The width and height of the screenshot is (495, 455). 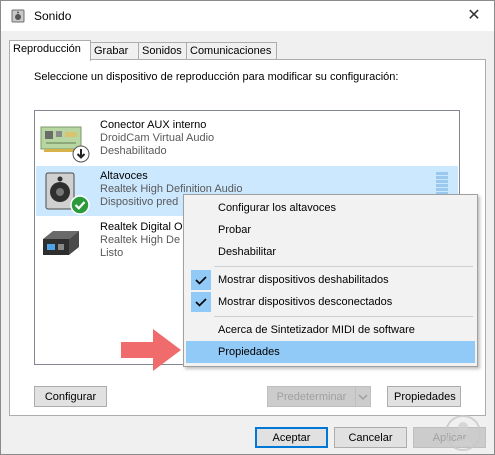 What do you see at coordinates (151, 350) in the screenshot?
I see `pointer-arrow-annotation-icon` at bounding box center [151, 350].